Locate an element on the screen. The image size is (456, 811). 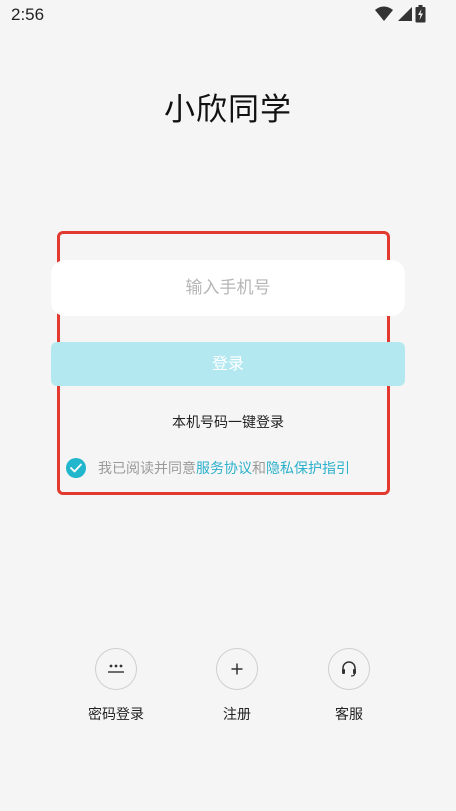
app-title: 小欣同学 is located at coordinates (228, 110).